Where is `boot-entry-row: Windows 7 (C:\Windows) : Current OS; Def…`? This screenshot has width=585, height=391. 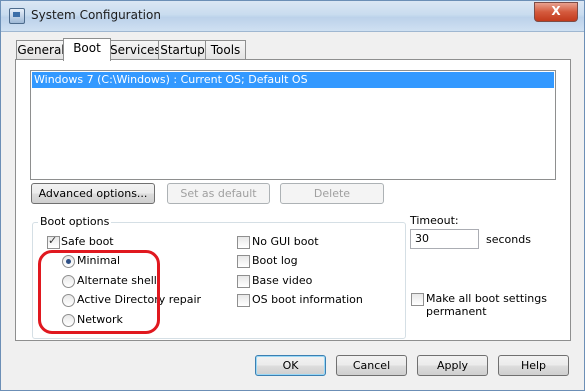
boot-entry-row: Windows 7 (C:\Windows) : Current OS; Def… is located at coordinates (293, 80).